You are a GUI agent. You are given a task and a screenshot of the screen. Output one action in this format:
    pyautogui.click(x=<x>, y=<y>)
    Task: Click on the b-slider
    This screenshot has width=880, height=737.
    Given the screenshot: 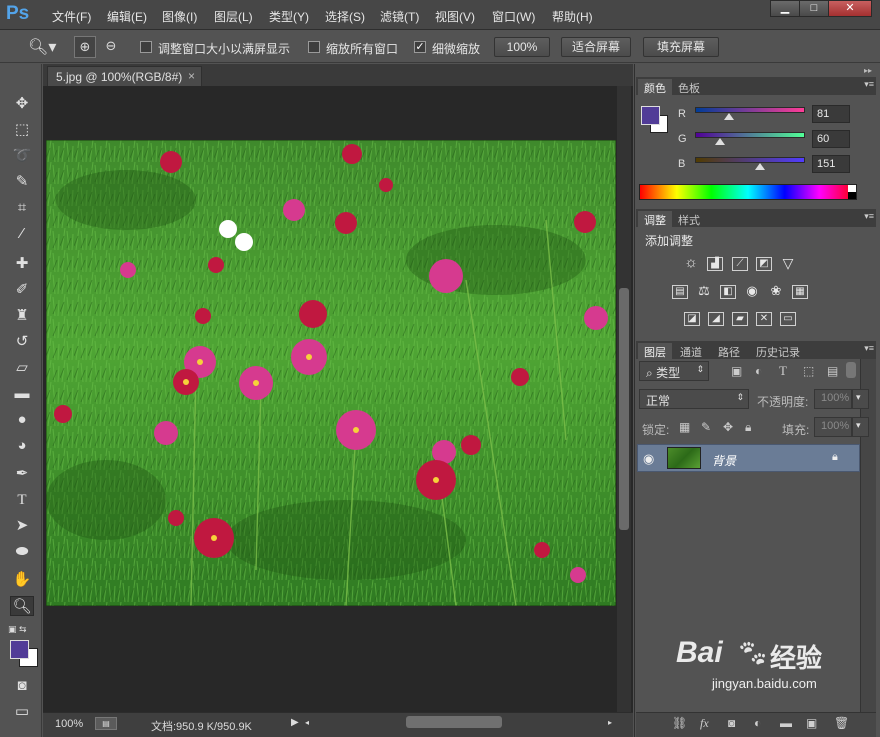 What is the action you would take?
    pyautogui.click(x=750, y=160)
    